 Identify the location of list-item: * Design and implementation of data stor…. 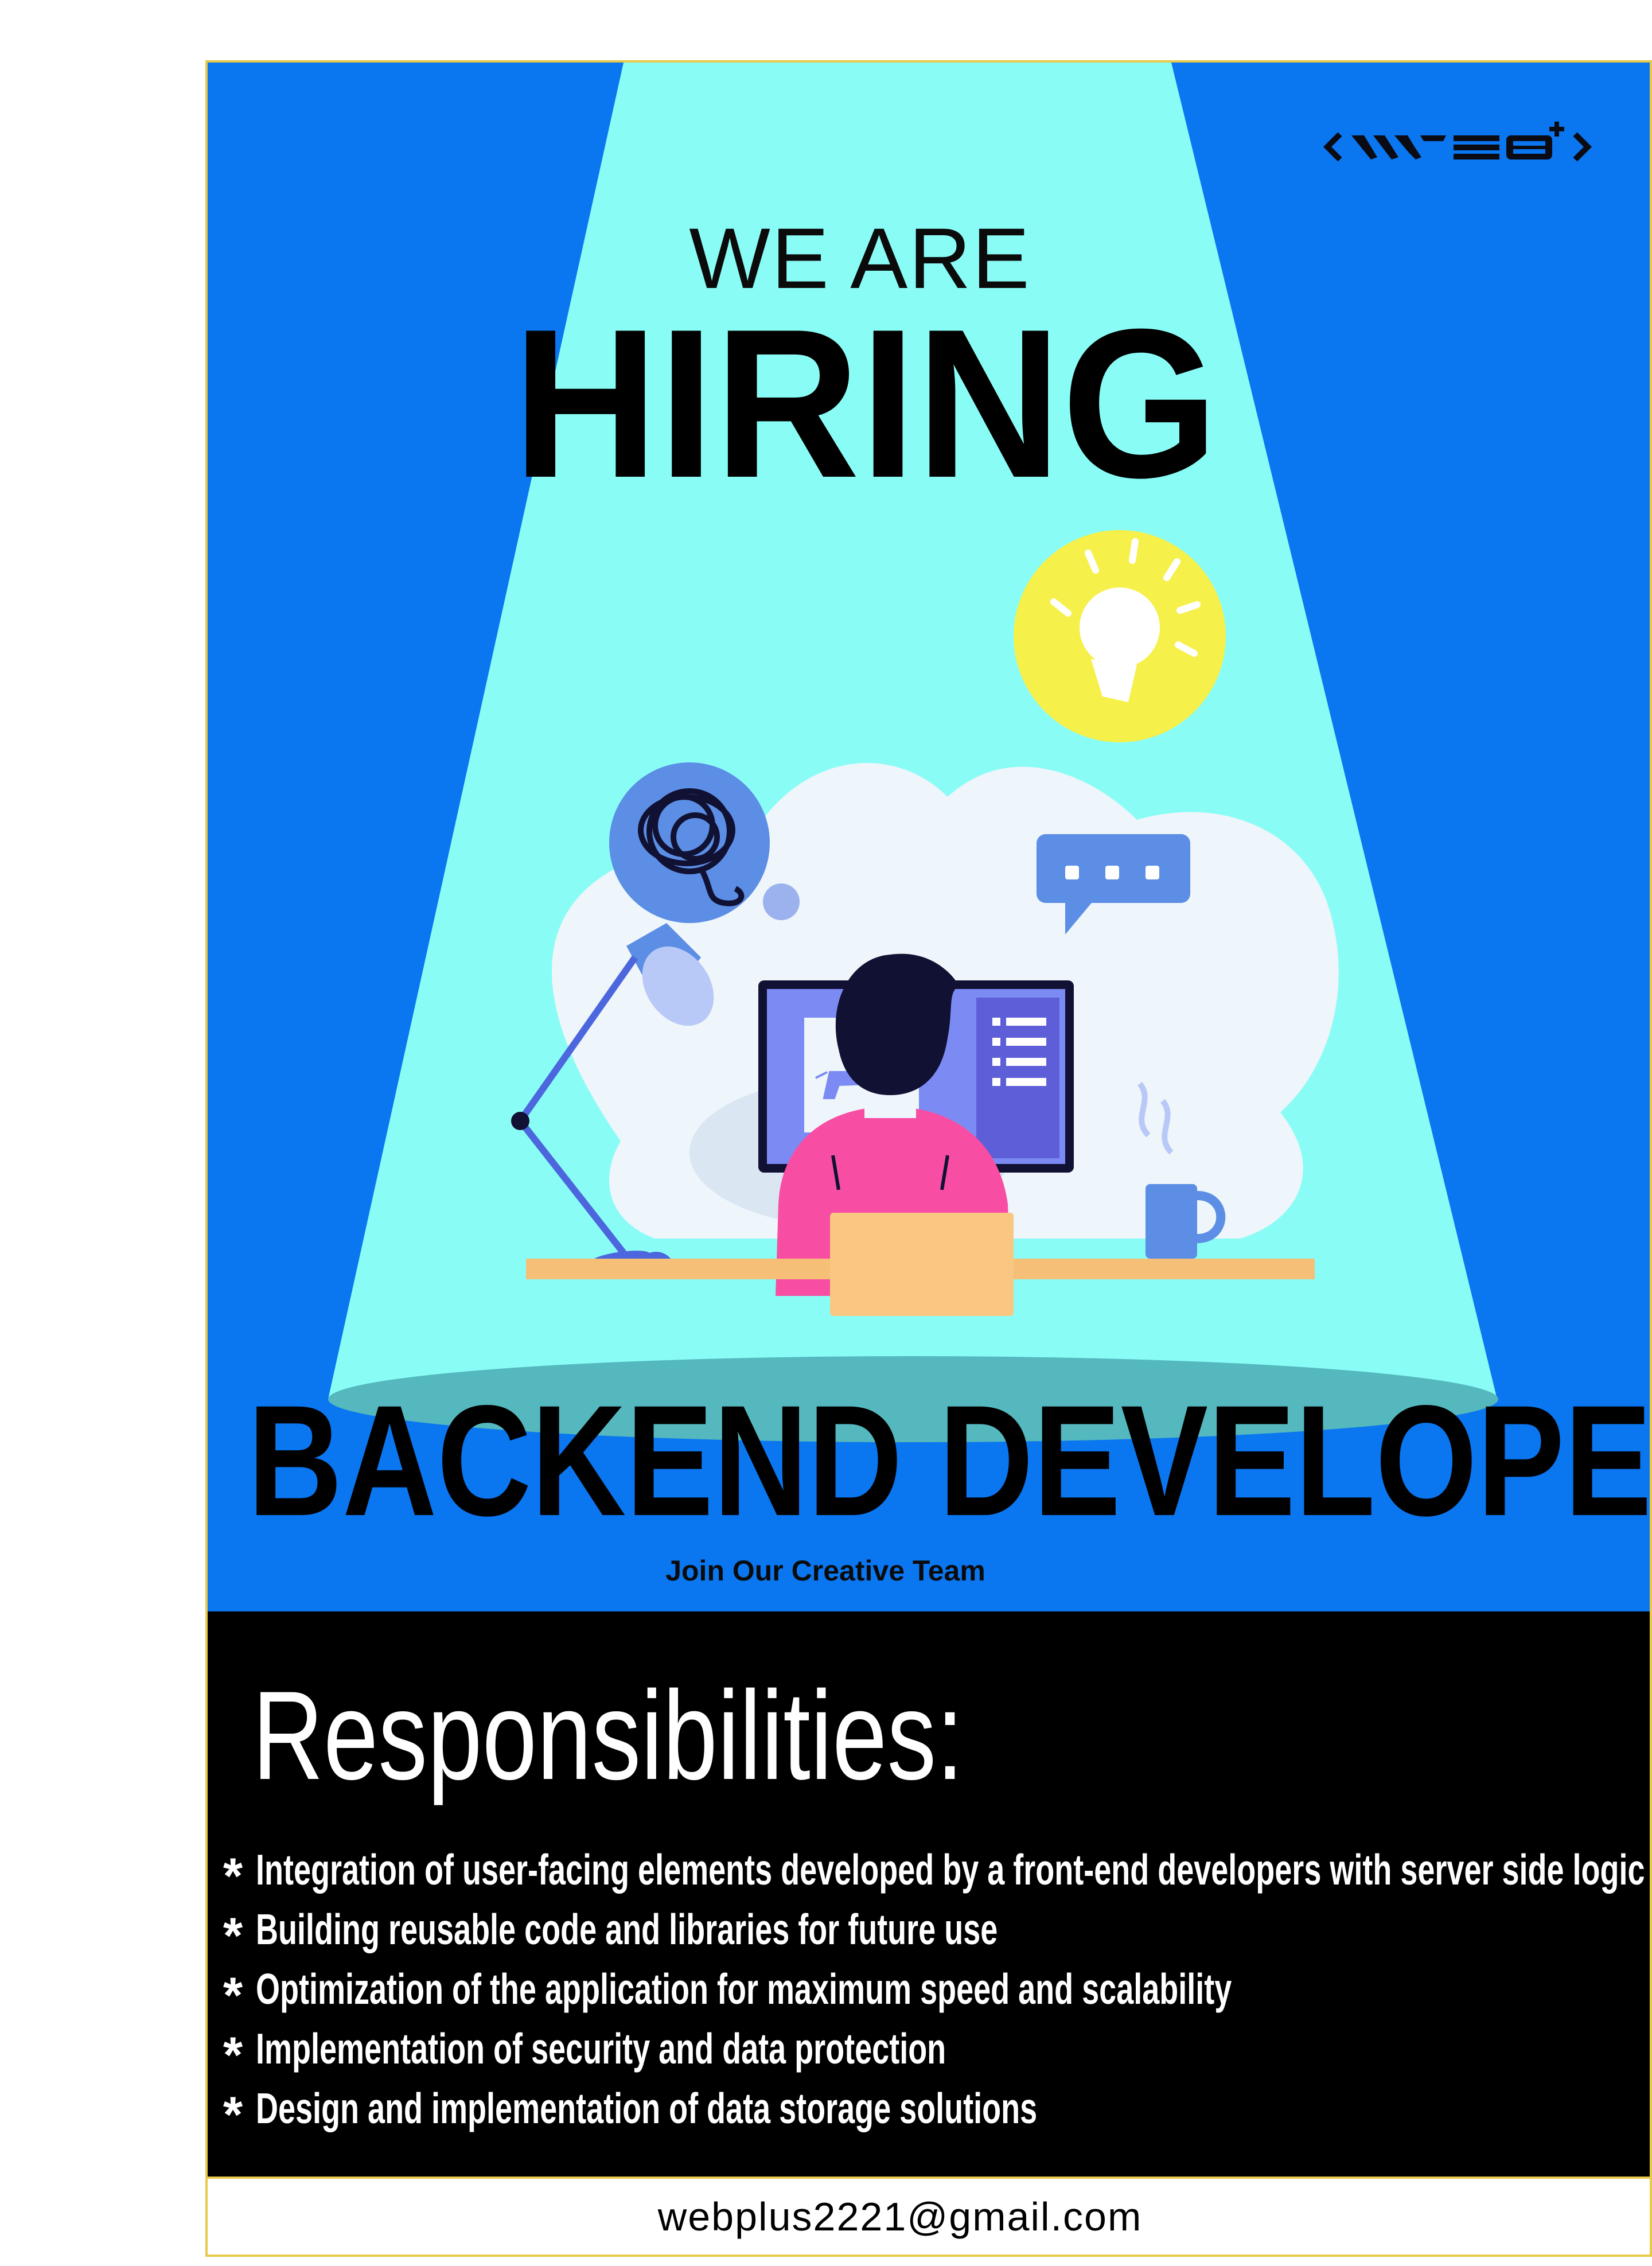
(934, 2111).